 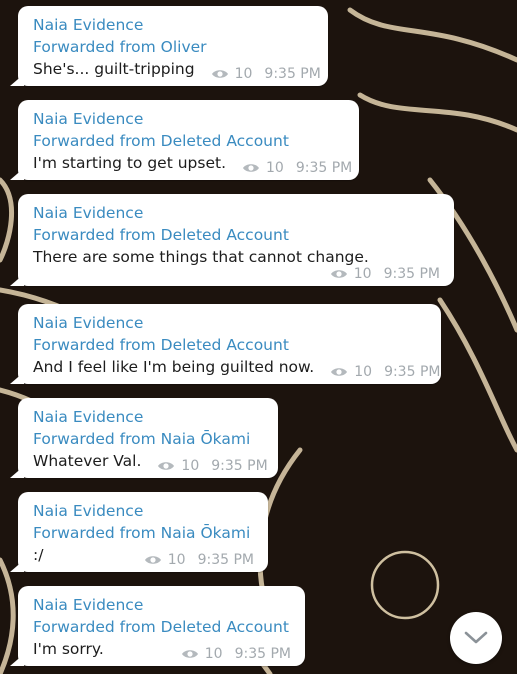 I want to click on message-text: I'm starting to get upset., so click(x=130, y=163).